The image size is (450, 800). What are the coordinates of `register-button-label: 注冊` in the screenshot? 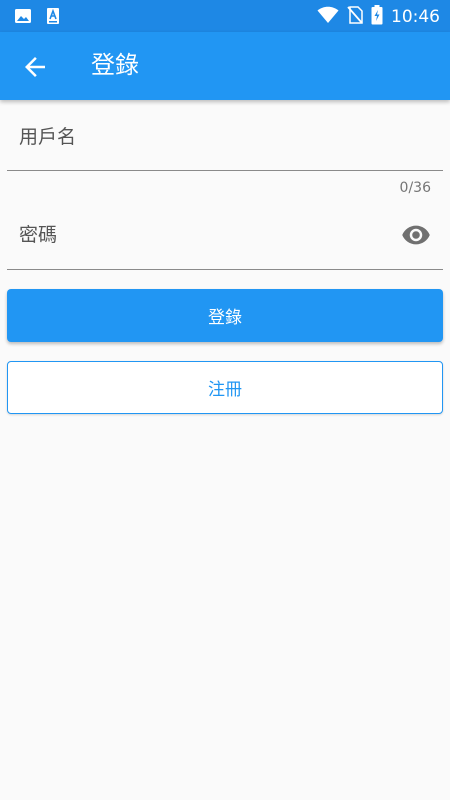 It's located at (225, 390).